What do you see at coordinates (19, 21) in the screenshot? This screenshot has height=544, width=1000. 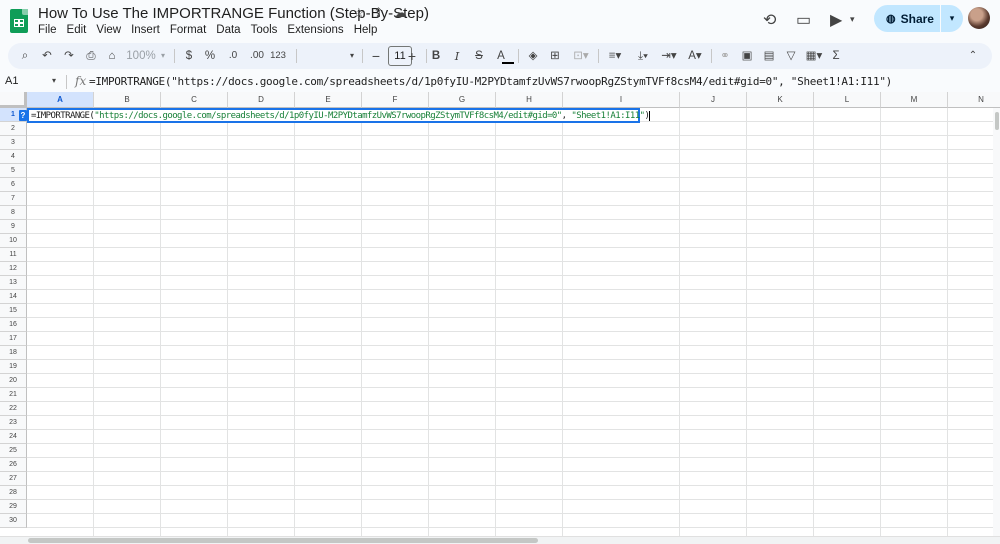 I see `sheets-logo-icon` at bounding box center [19, 21].